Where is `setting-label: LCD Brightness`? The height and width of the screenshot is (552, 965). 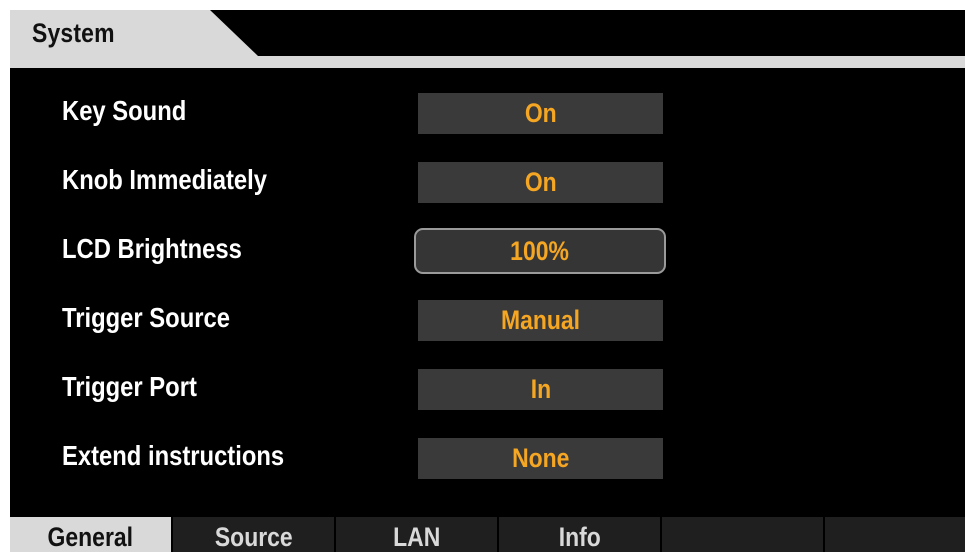
setting-label: LCD Brightness is located at coordinates (152, 248).